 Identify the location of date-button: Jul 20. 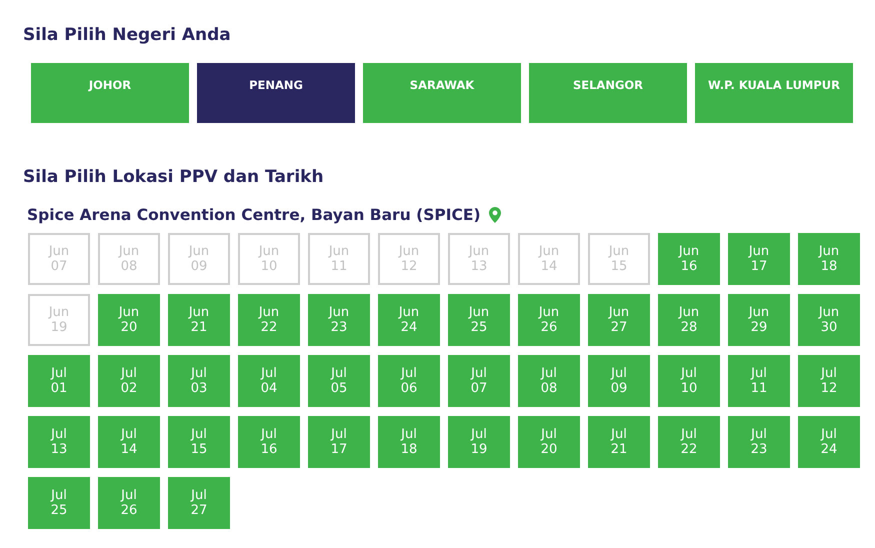
(549, 442).